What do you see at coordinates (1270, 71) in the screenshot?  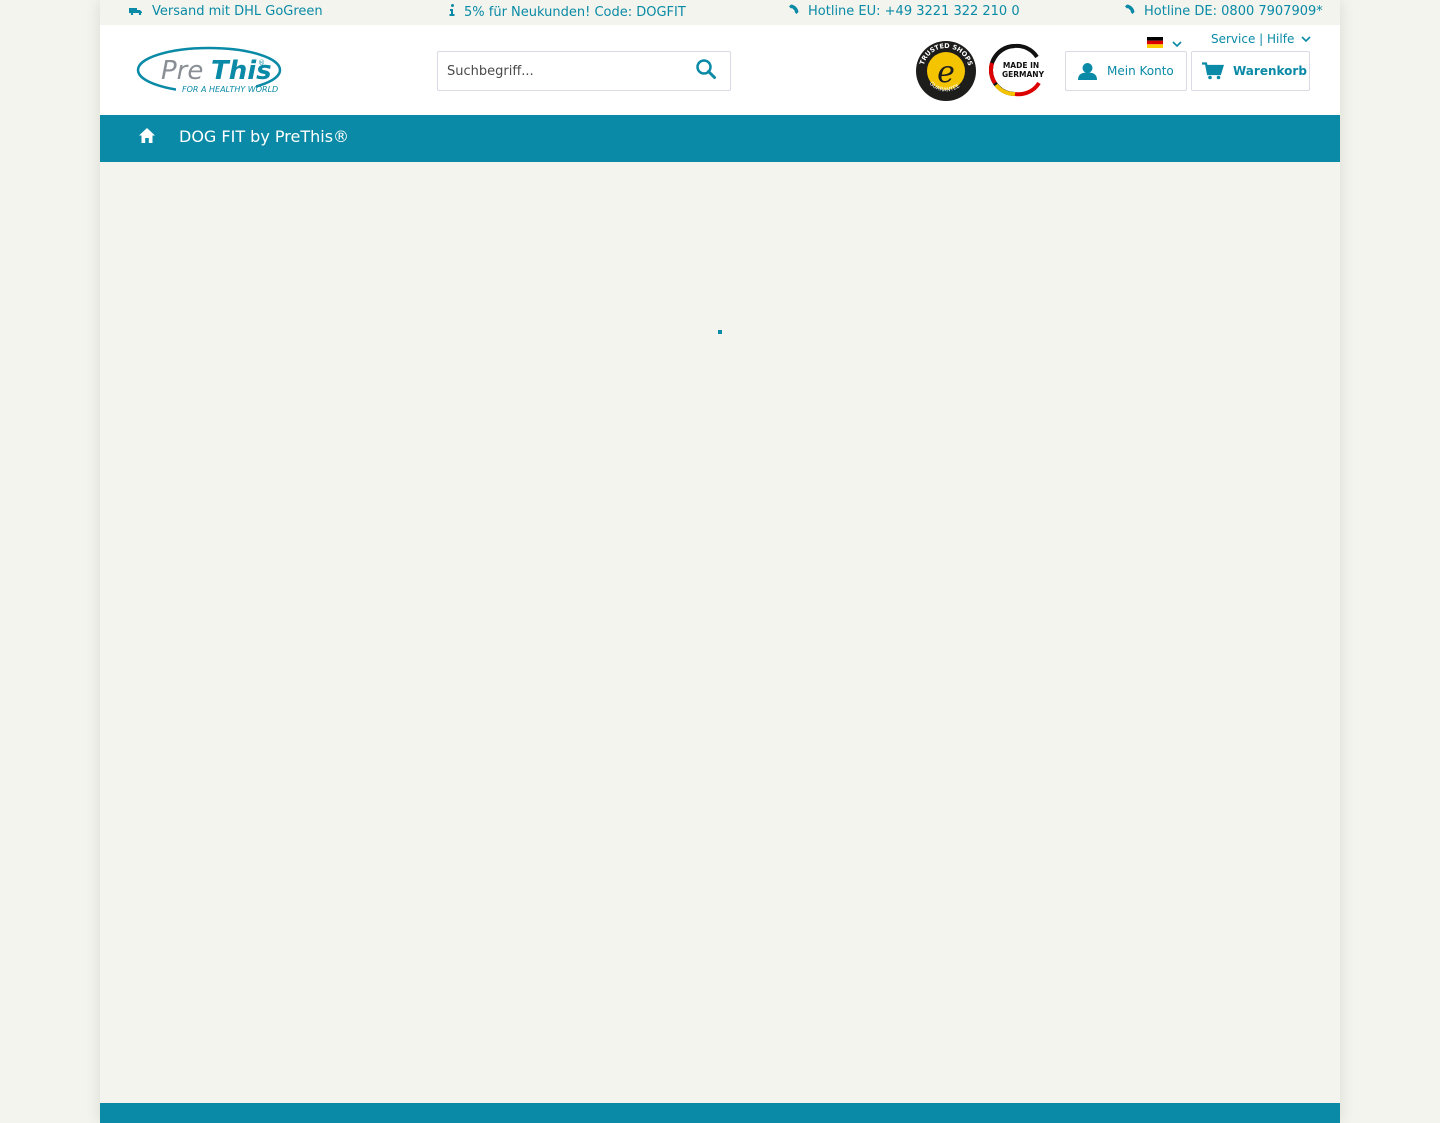 I see `cart-label: Warenkorb` at bounding box center [1270, 71].